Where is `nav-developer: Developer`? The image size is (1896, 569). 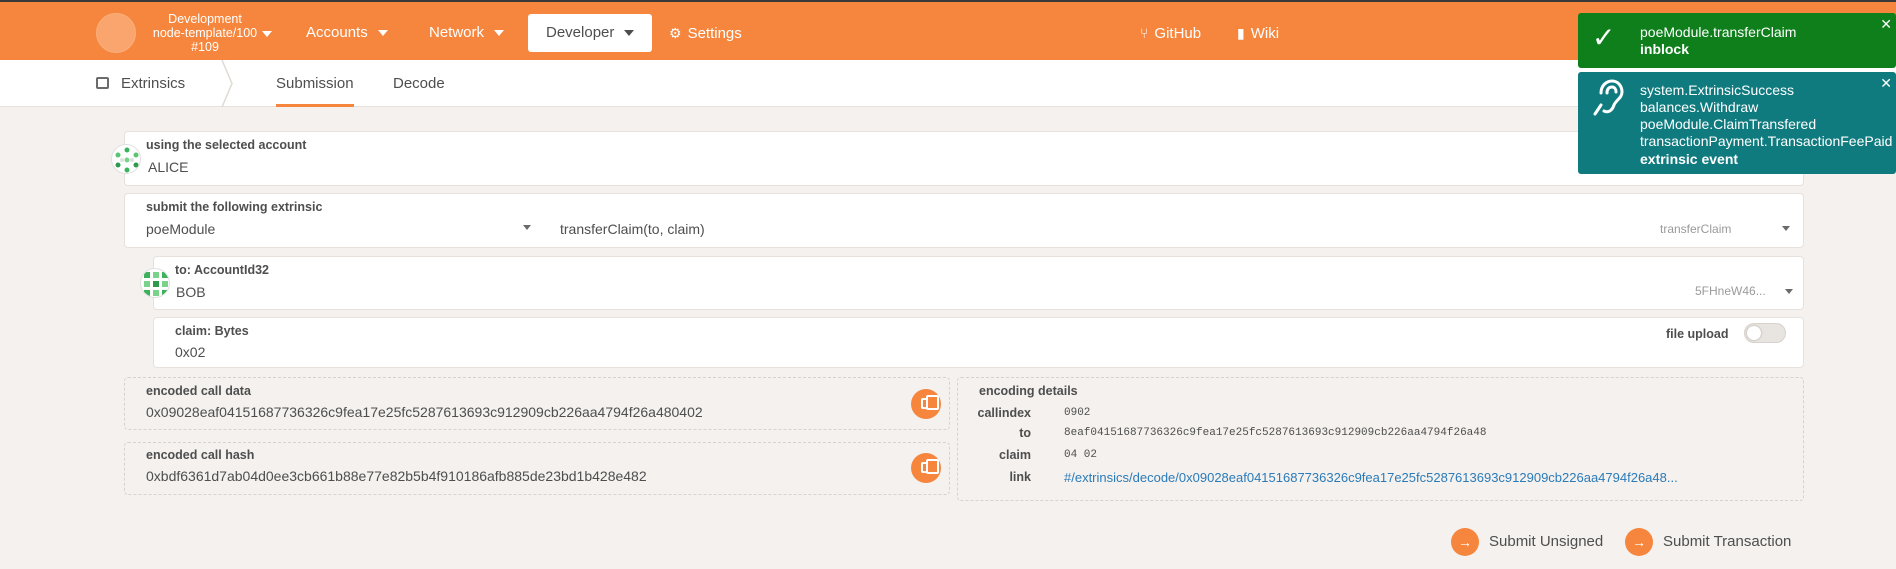
nav-developer: Developer is located at coordinates (590, 33).